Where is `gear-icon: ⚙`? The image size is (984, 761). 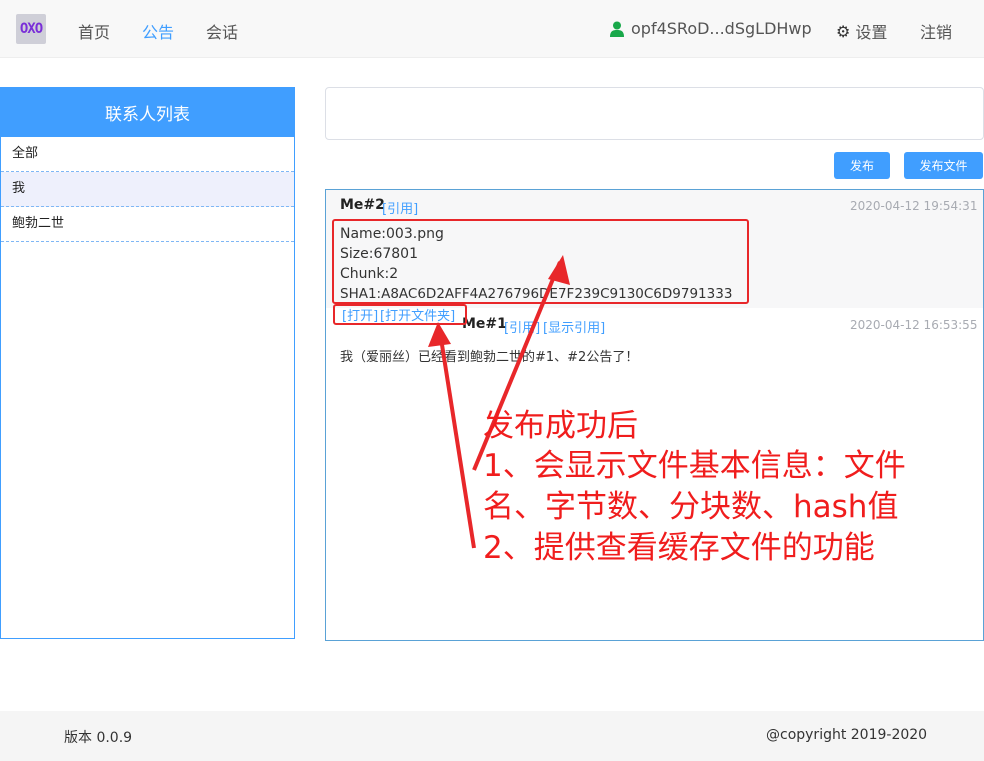
gear-icon: ⚙ is located at coordinates (843, 31).